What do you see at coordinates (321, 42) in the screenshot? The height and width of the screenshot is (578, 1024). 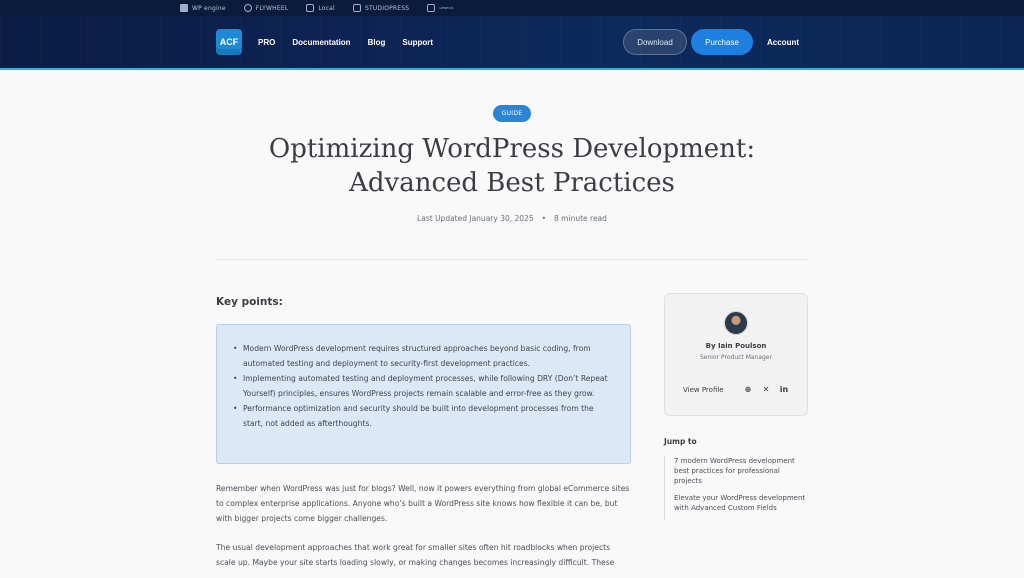 I see `nav-link-documentation: Documentation` at bounding box center [321, 42].